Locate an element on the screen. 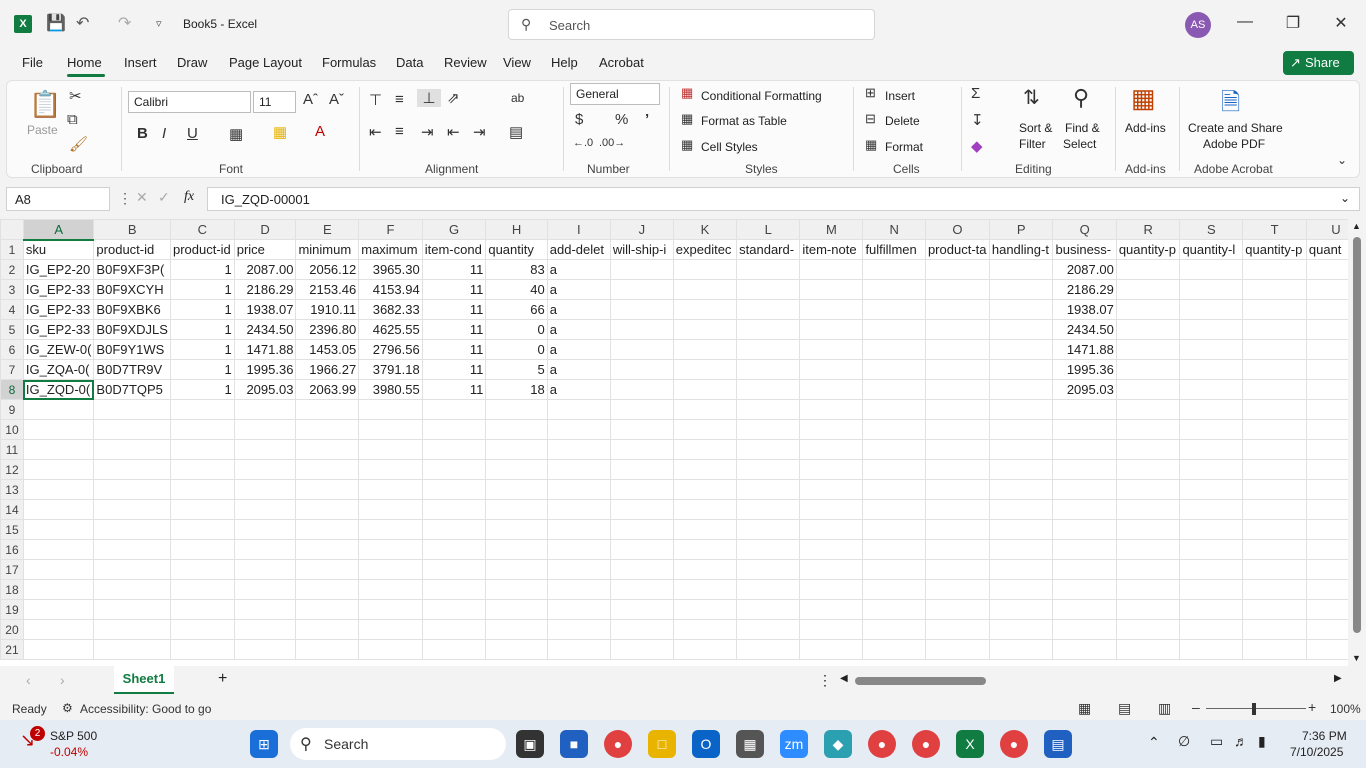  filter-label: Filter is located at coordinates (1032, 144).